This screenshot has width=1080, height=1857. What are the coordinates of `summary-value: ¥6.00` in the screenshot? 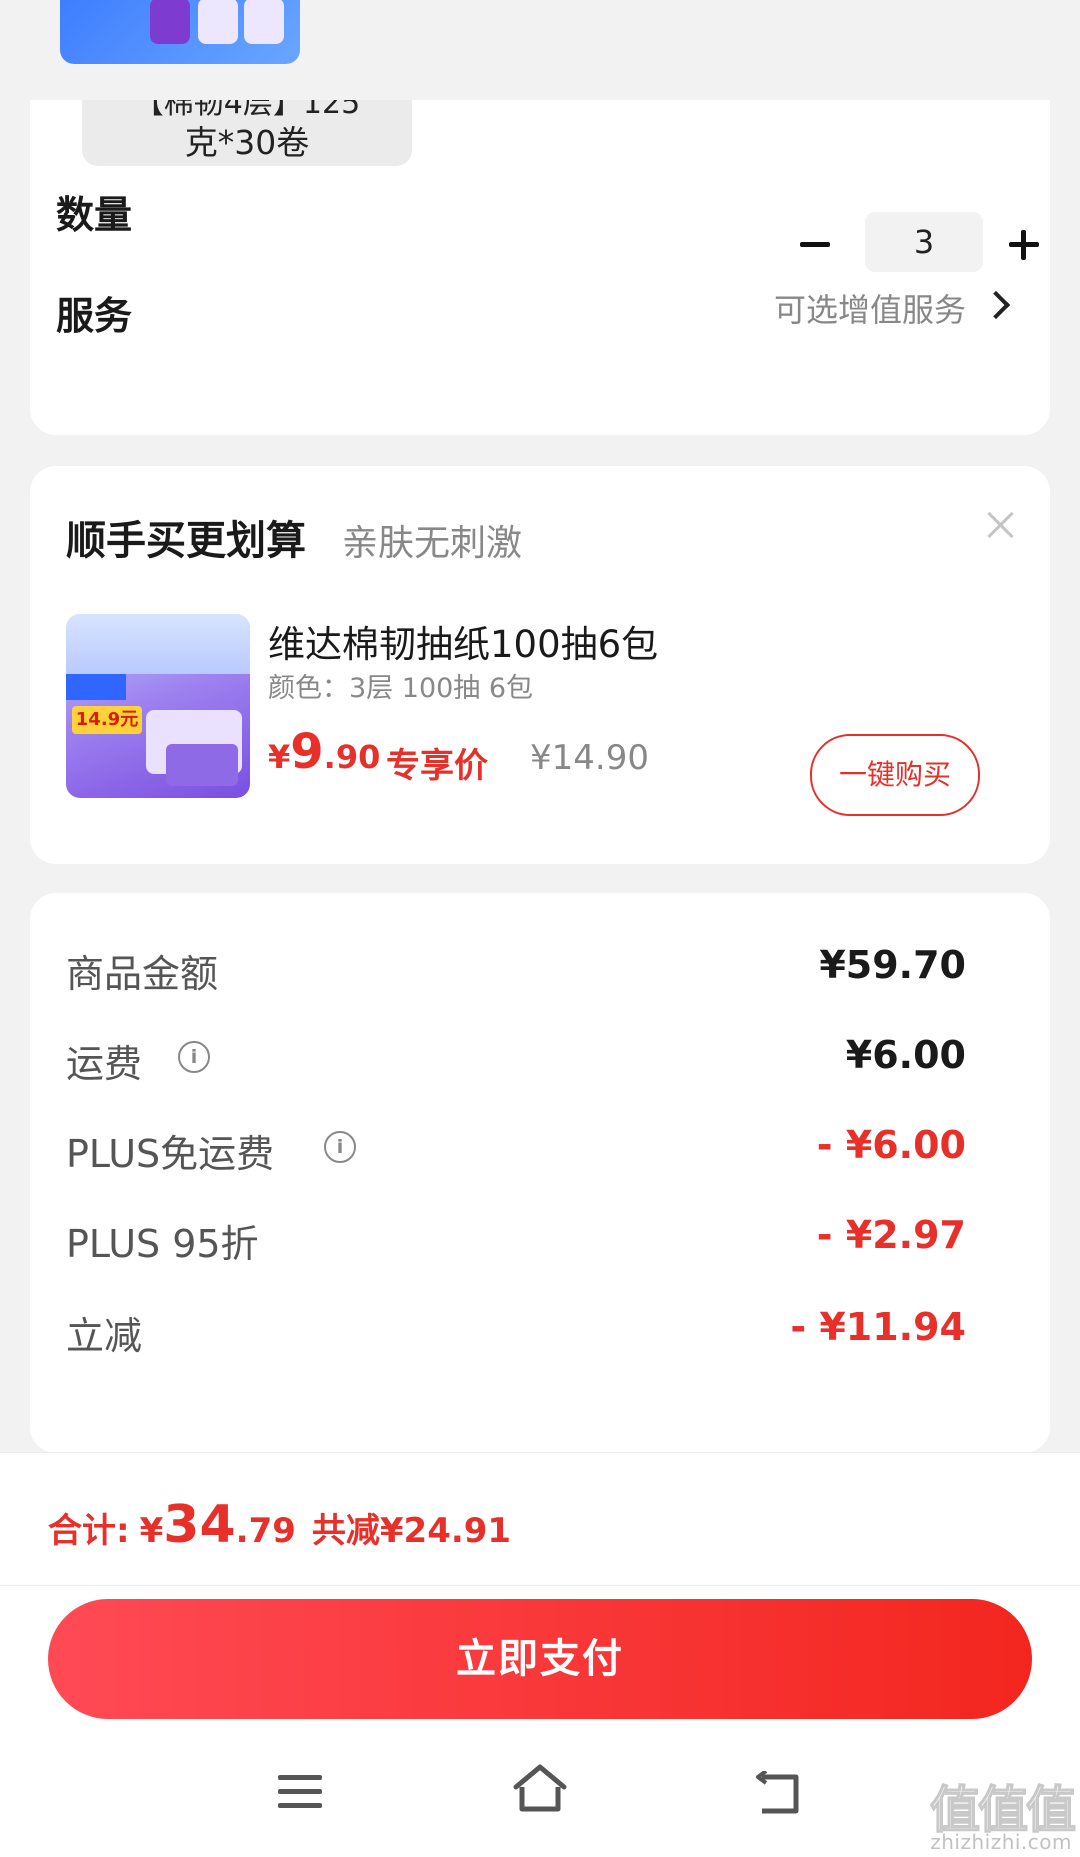 It's located at (905, 1055).